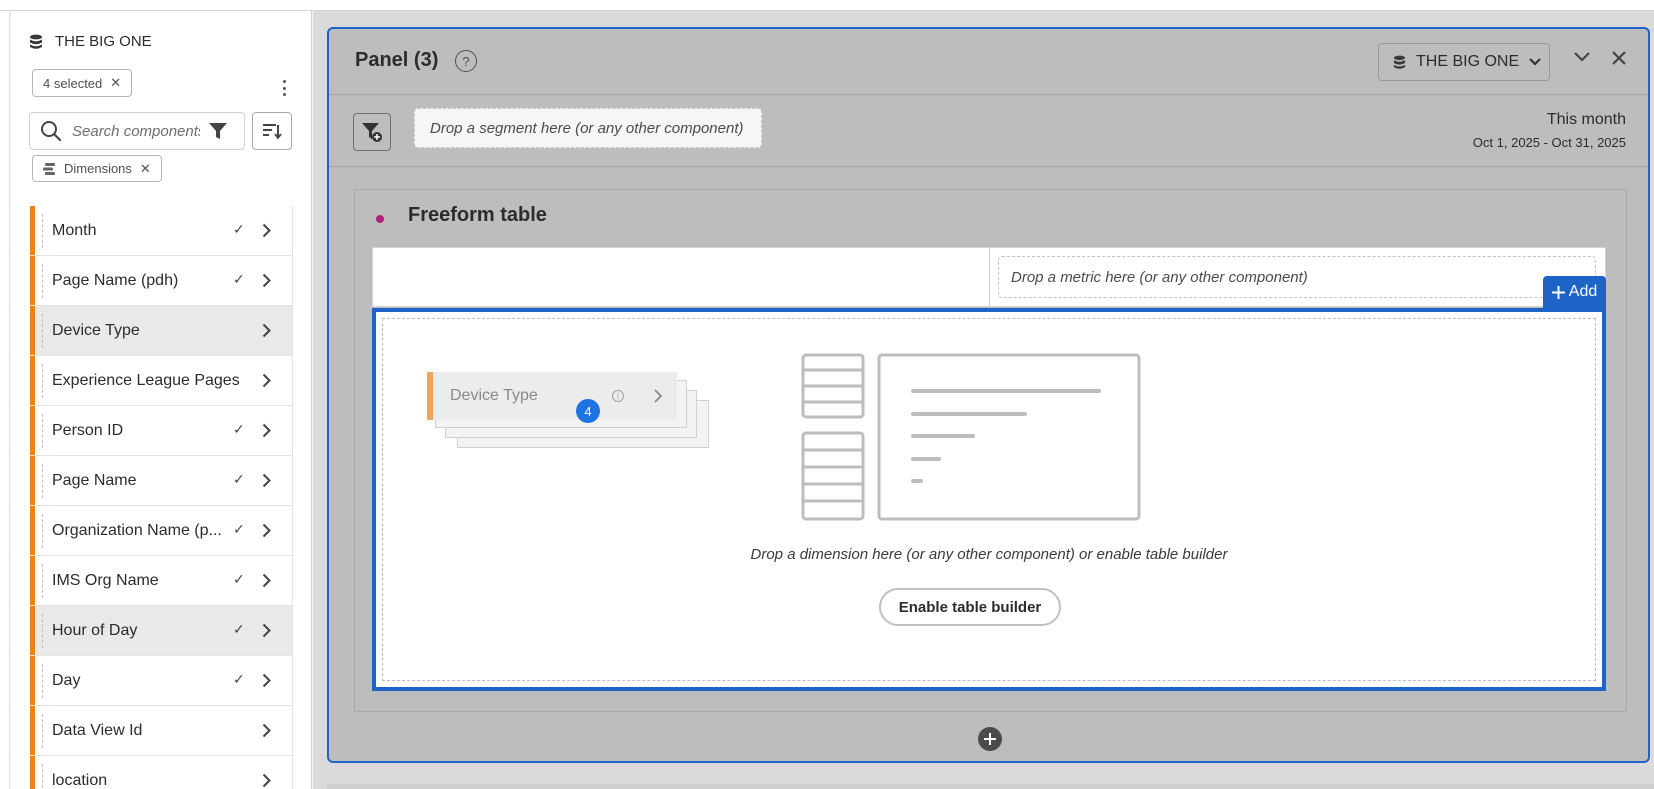 Image resolution: width=1654 pixels, height=789 pixels. I want to click on selected-chip-label: 4 selected, so click(73, 83).